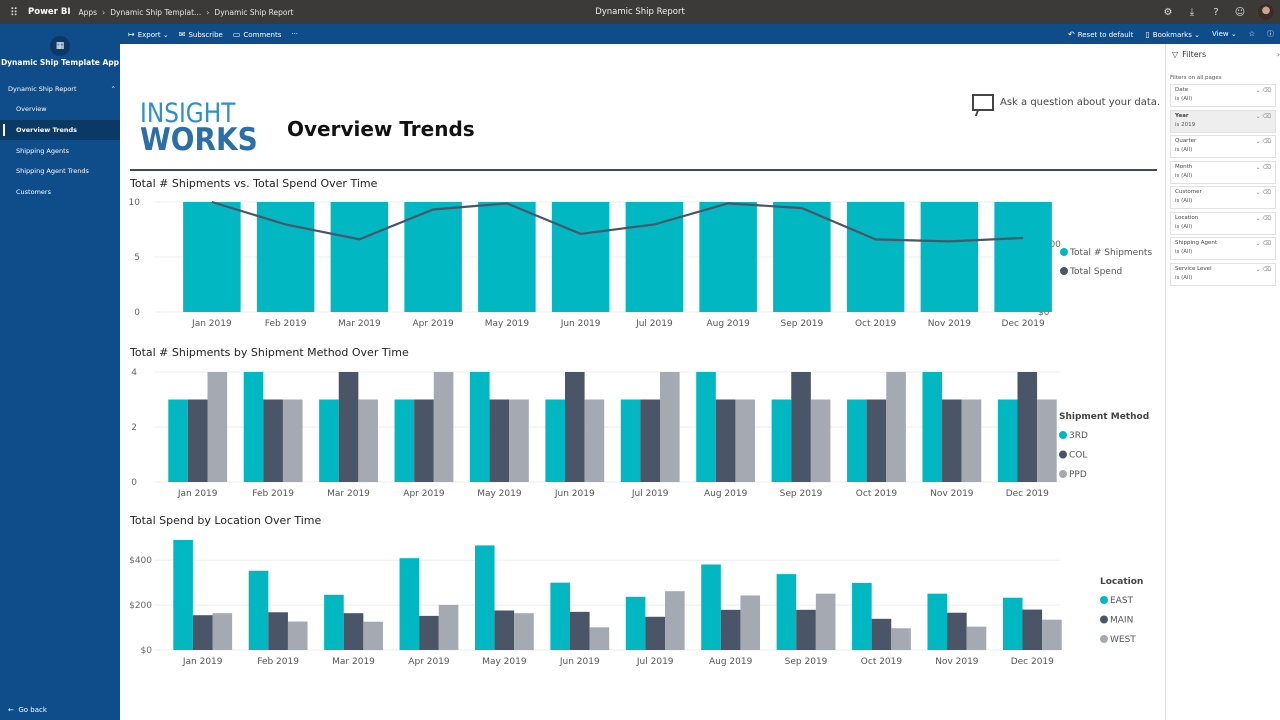 The height and width of the screenshot is (720, 1280). What do you see at coordinates (1095, 272) in the screenshot?
I see `legend-label: Total Spend` at bounding box center [1095, 272].